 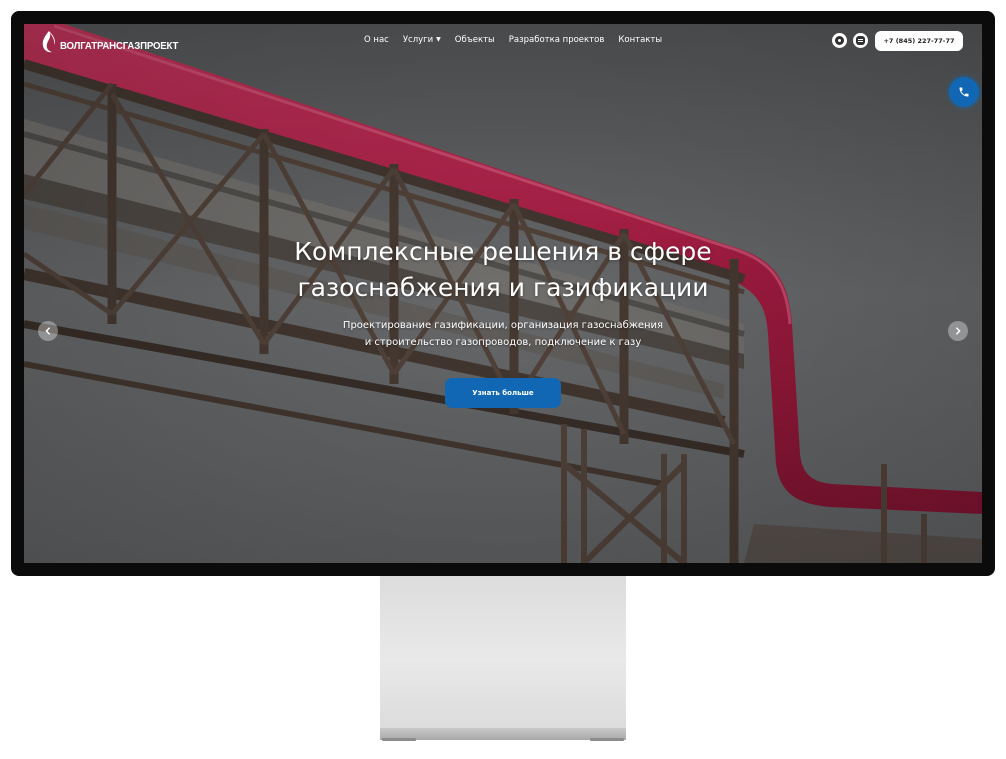 What do you see at coordinates (503, 287) in the screenshot?
I see `hero-title-line-2: газоснабжения и газификации` at bounding box center [503, 287].